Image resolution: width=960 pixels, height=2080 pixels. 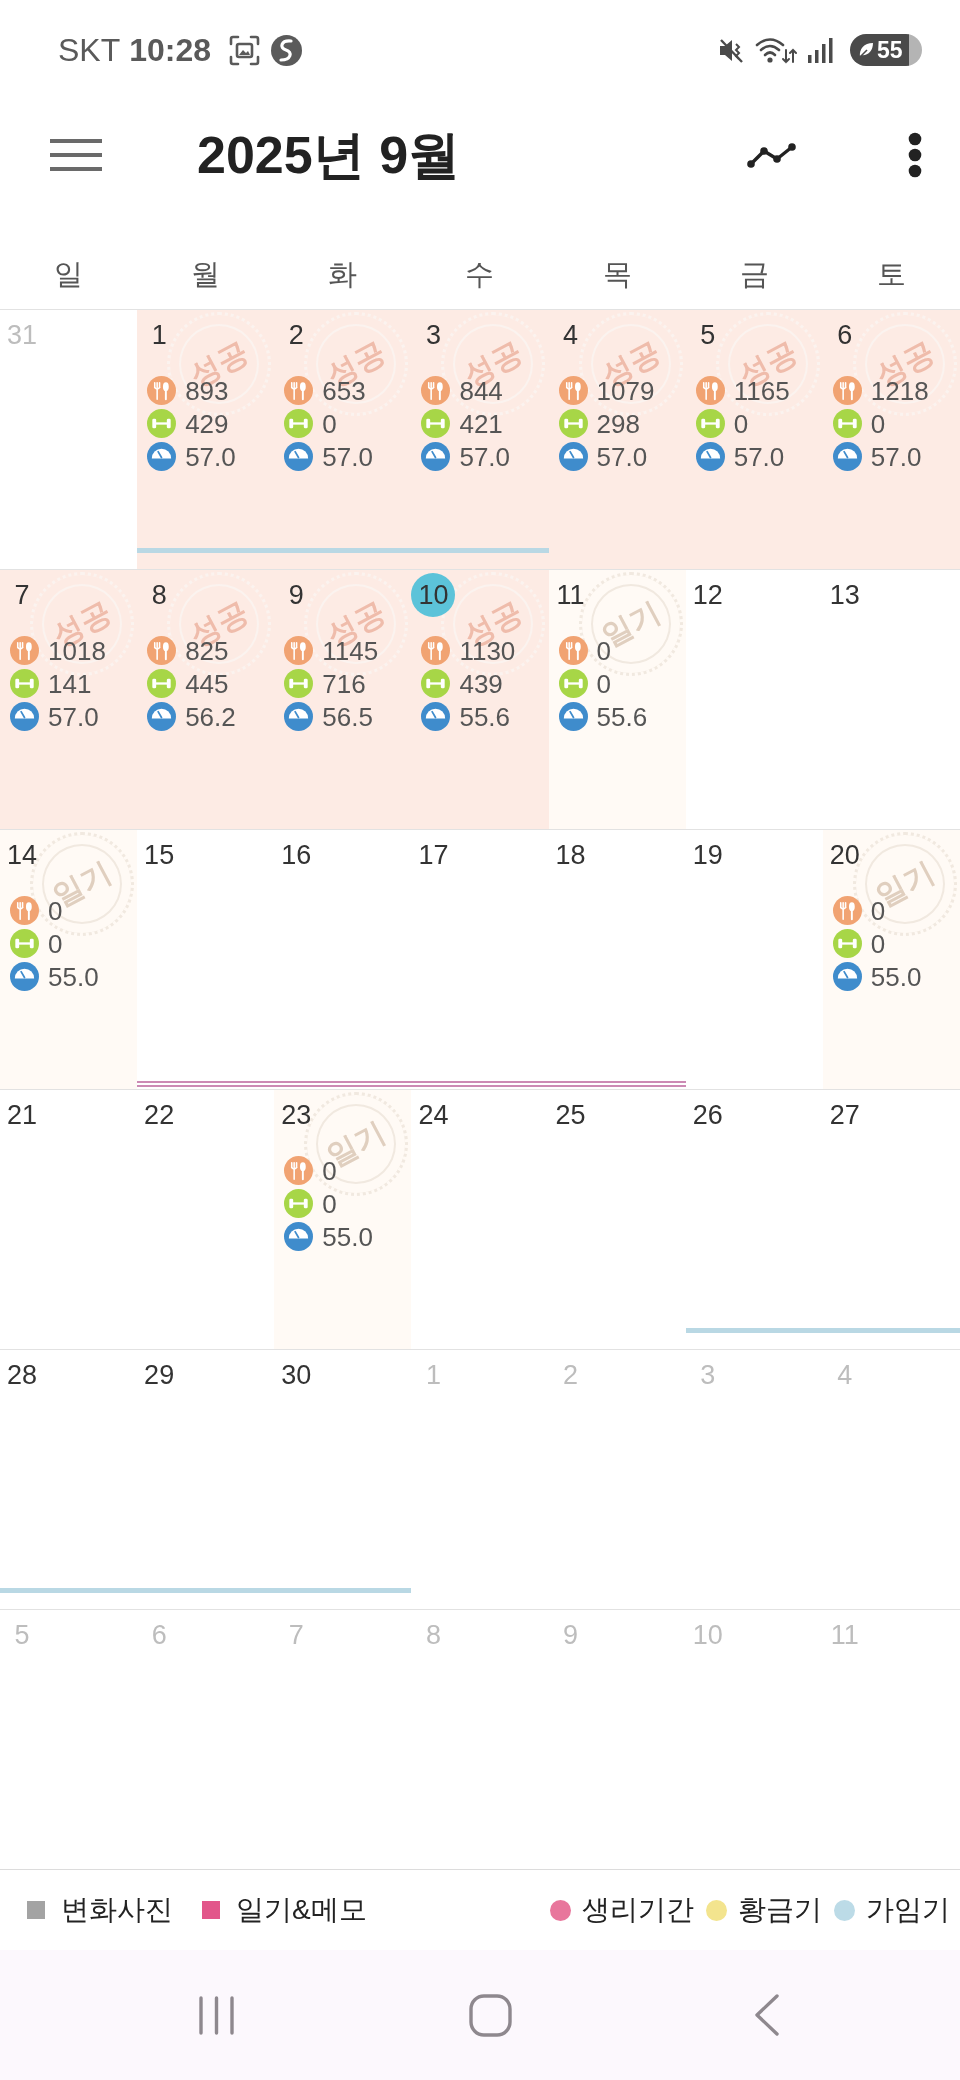 What do you see at coordinates (772, 155) in the screenshot?
I see `line-chart-icon` at bounding box center [772, 155].